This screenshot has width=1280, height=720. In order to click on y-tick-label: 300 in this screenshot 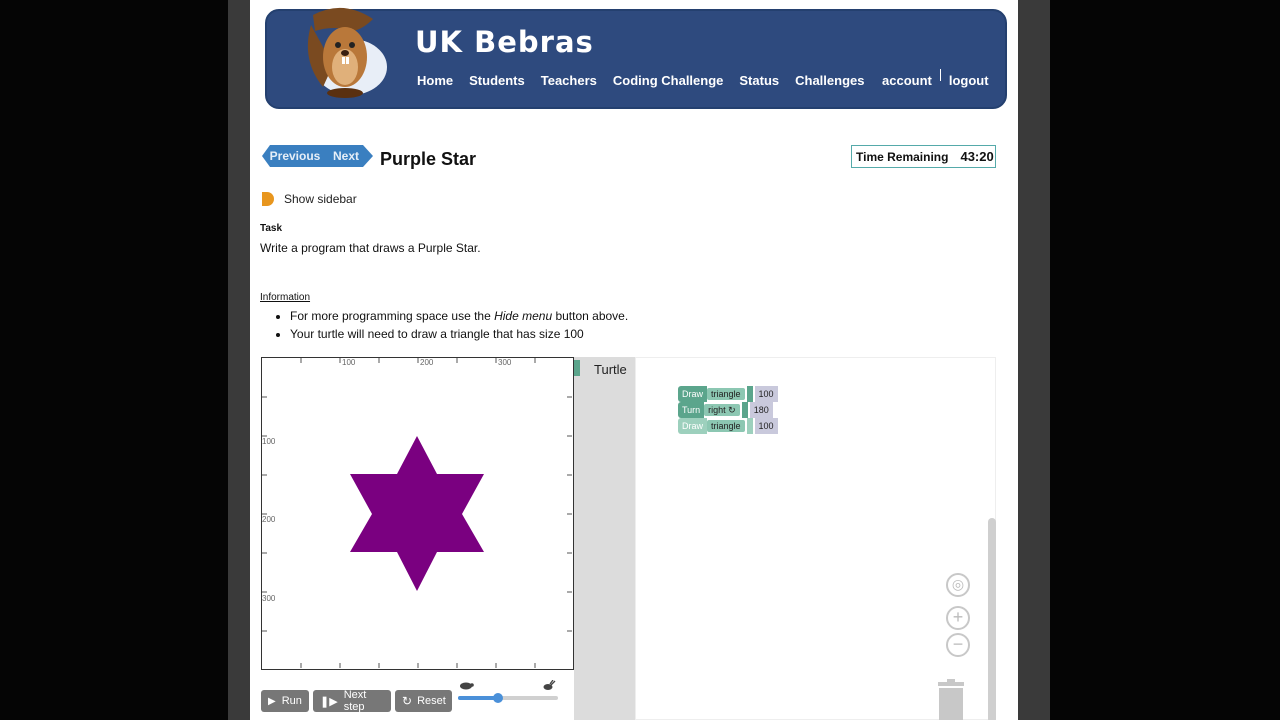, I will do `click(269, 598)`.